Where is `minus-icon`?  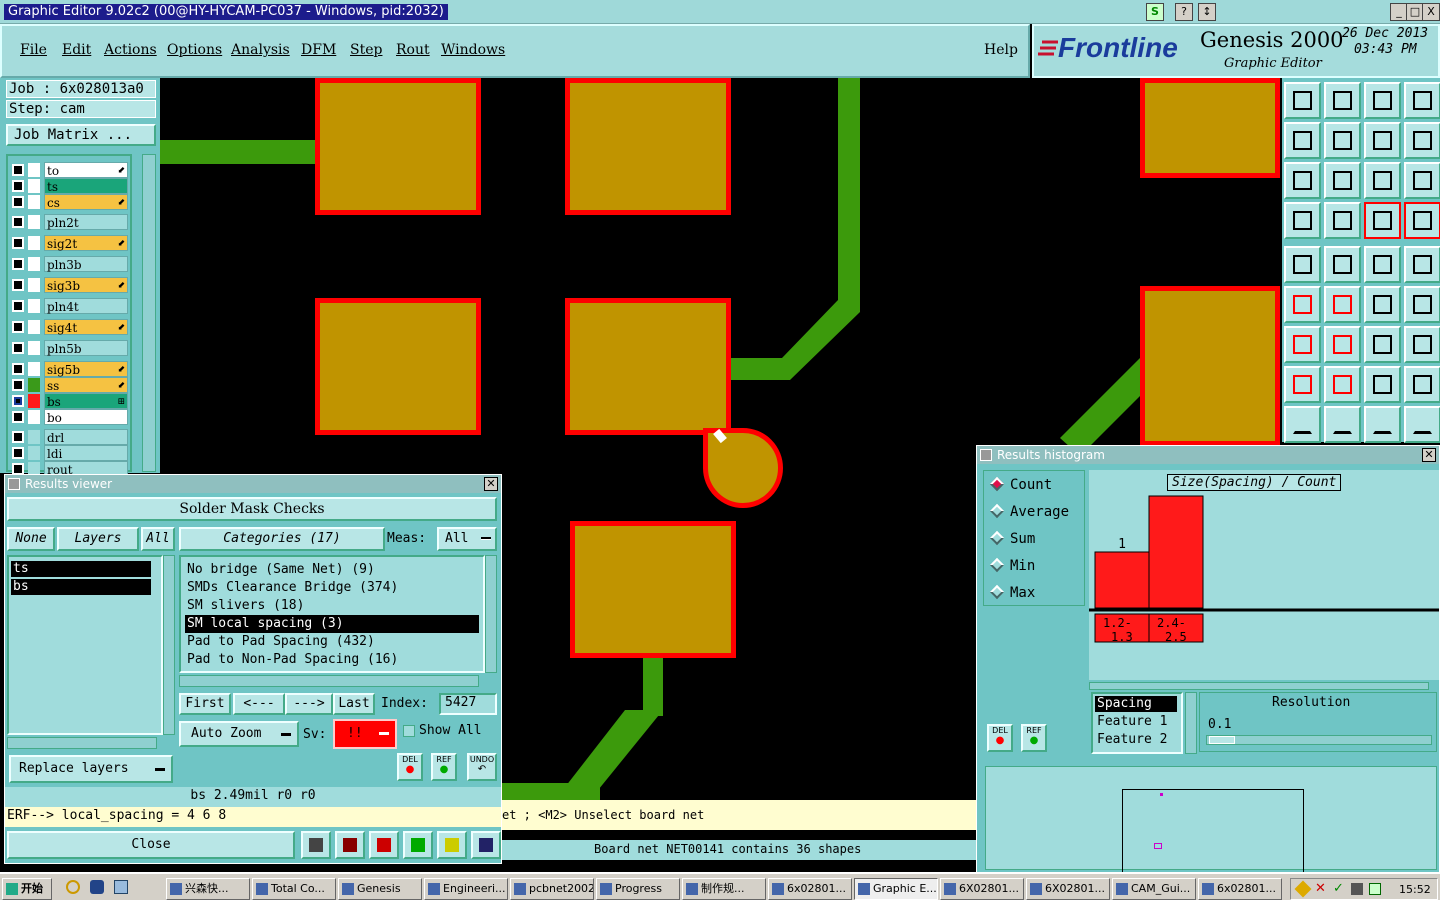
minus-icon is located at coordinates (1342, 384).